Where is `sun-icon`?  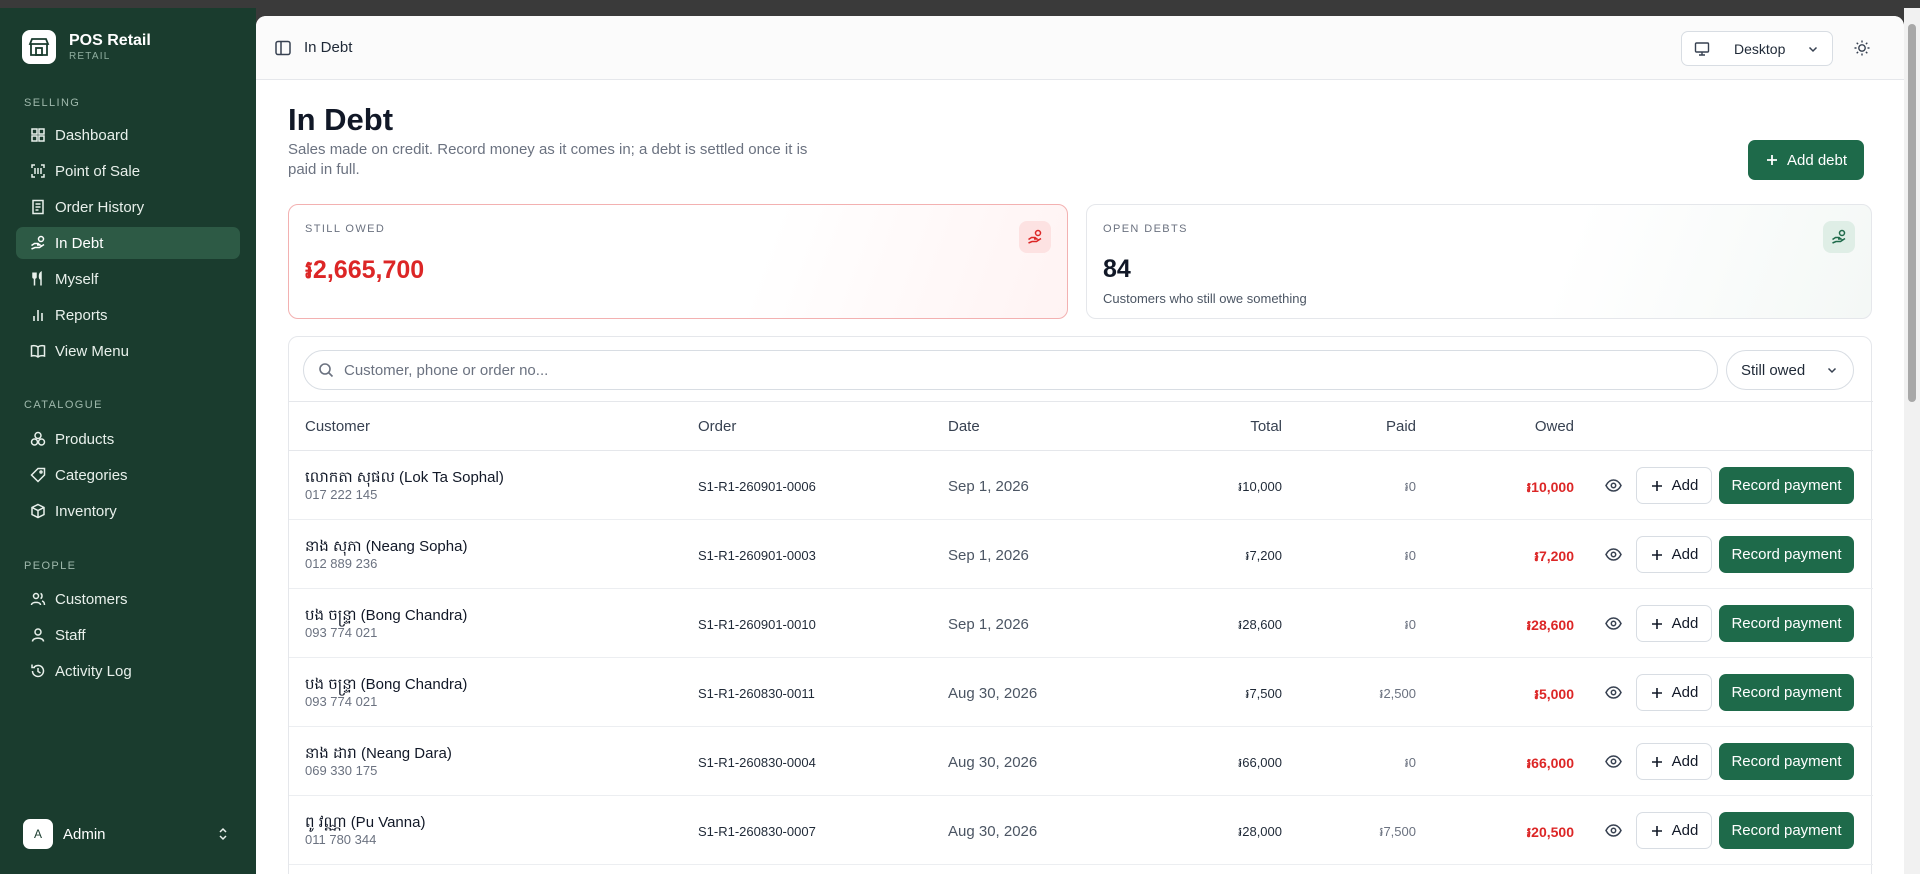
sun-icon is located at coordinates (1862, 48).